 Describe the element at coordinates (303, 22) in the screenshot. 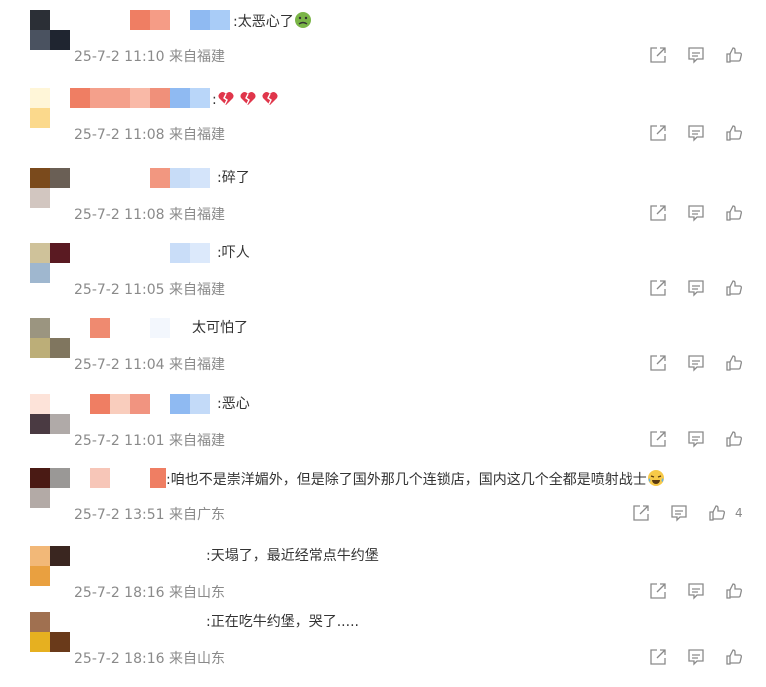

I see `nauseated-face-icon` at that location.